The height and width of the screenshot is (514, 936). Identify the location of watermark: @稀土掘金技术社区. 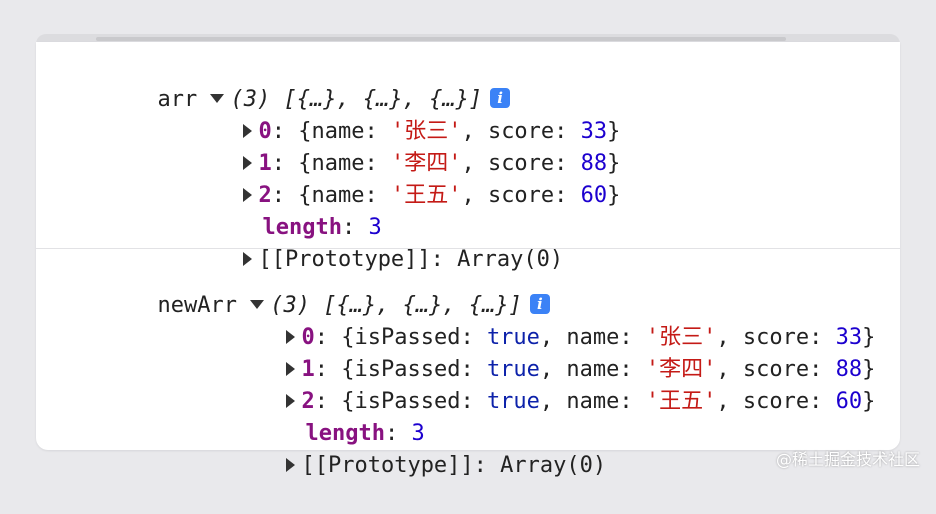
(847, 459).